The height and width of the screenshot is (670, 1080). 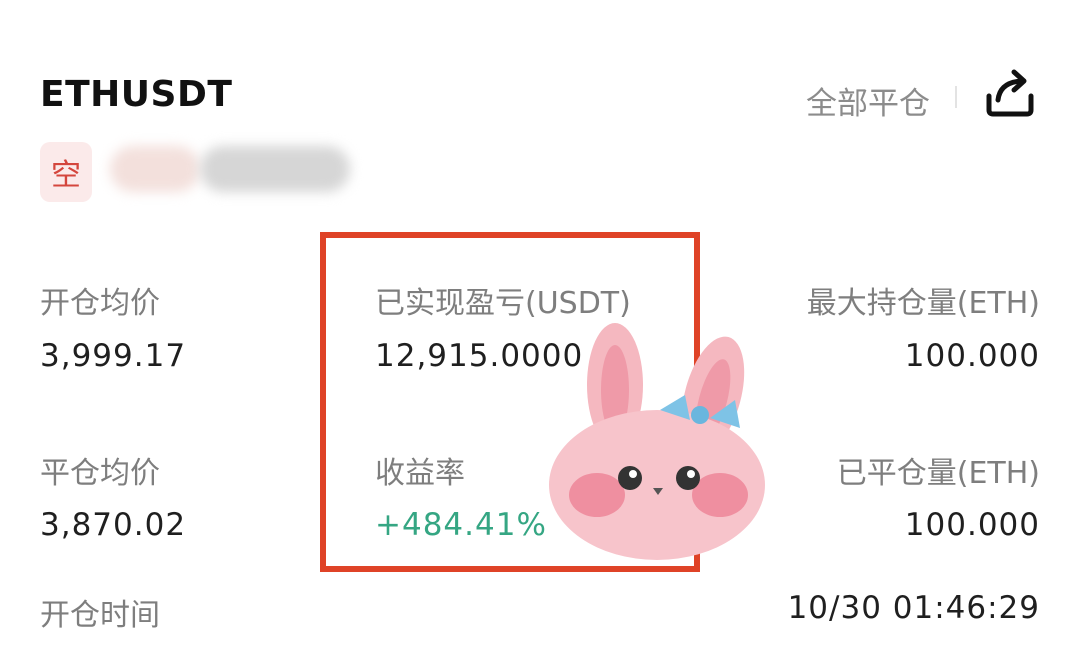 I want to click on share-icon, so click(x=1010, y=93).